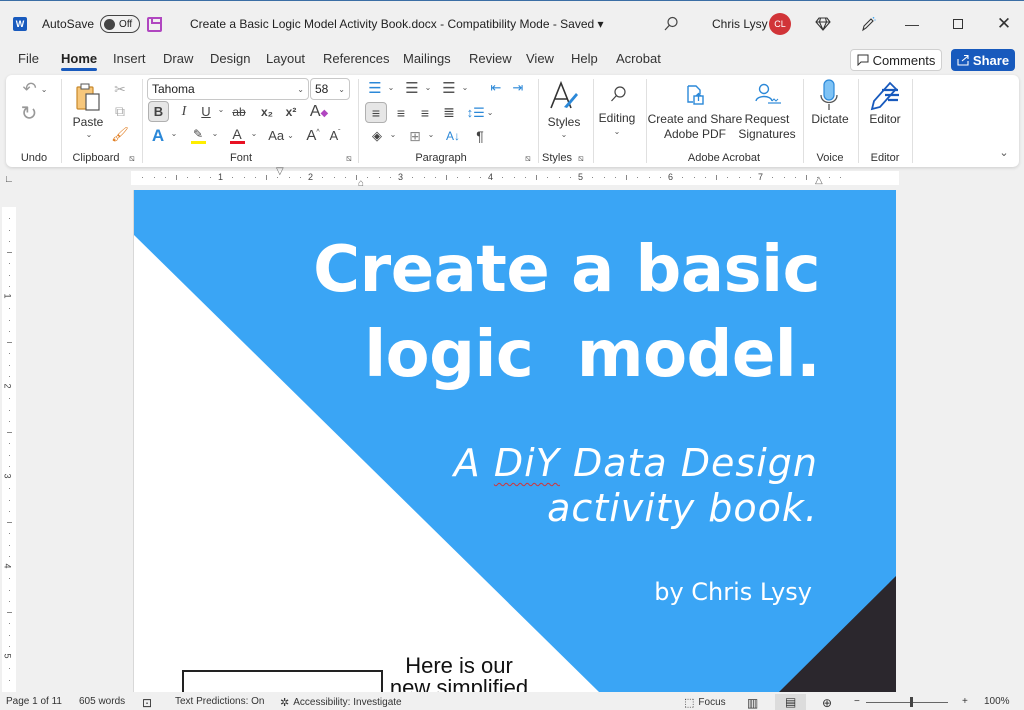  Describe the element at coordinates (102, 701) in the screenshot. I see `word-count: 605 words` at that location.